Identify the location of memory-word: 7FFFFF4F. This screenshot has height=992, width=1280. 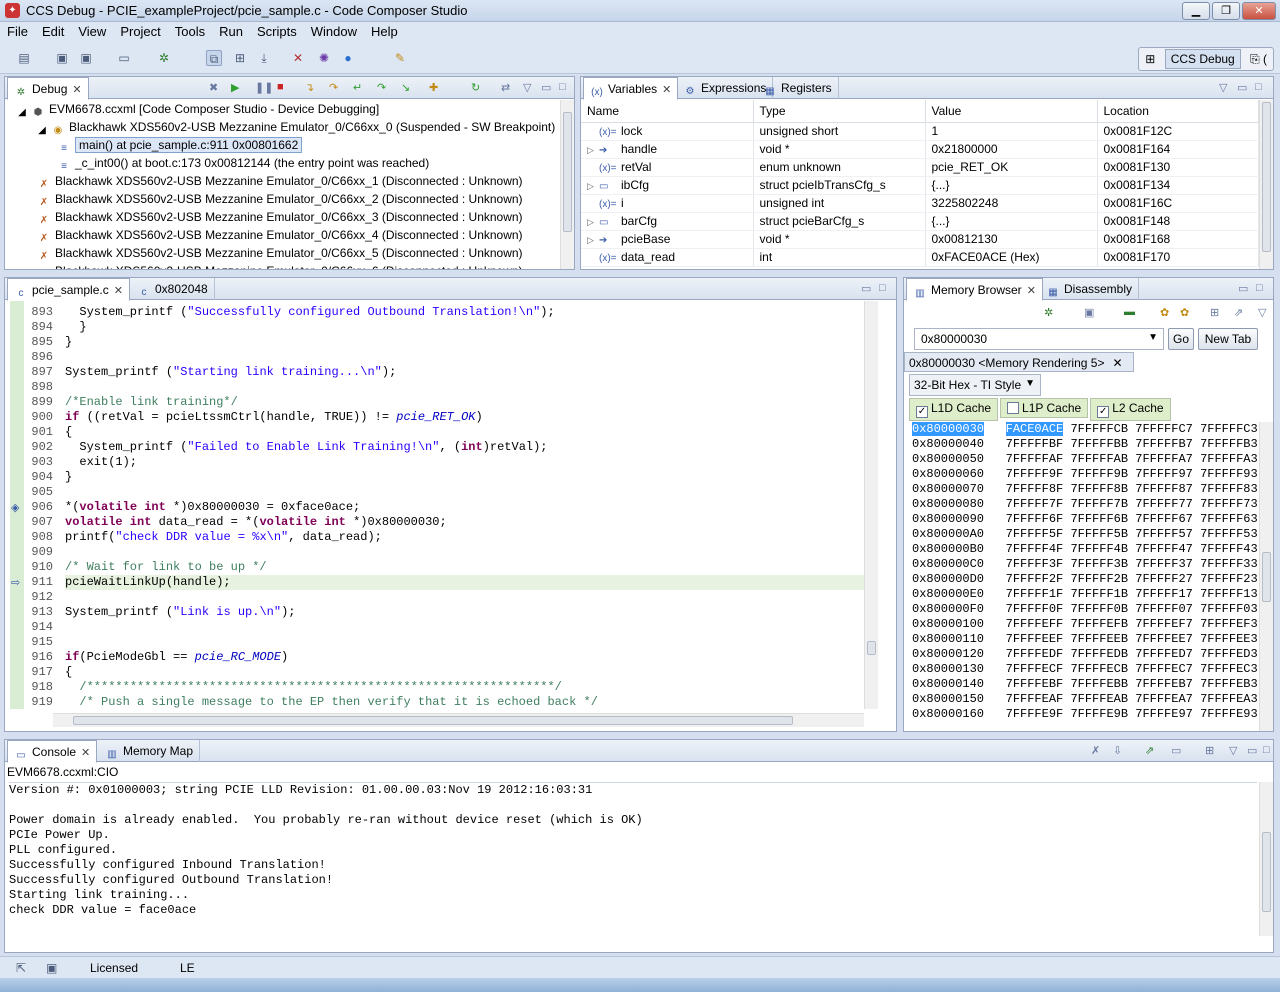
(1035, 549).